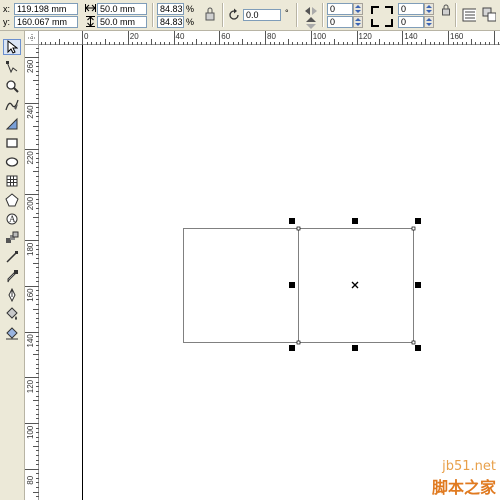 Image resolution: width=500 pixels, height=503 pixels. What do you see at coordinates (30, 249) in the screenshot?
I see `ruler-label: 180` at bounding box center [30, 249].